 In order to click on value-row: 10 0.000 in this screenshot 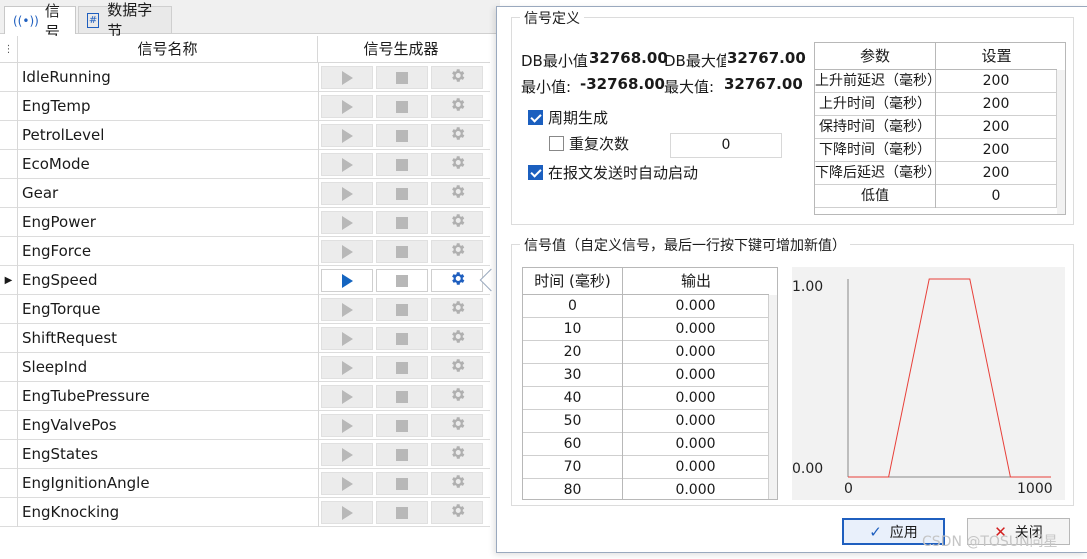, I will do `click(646, 329)`.